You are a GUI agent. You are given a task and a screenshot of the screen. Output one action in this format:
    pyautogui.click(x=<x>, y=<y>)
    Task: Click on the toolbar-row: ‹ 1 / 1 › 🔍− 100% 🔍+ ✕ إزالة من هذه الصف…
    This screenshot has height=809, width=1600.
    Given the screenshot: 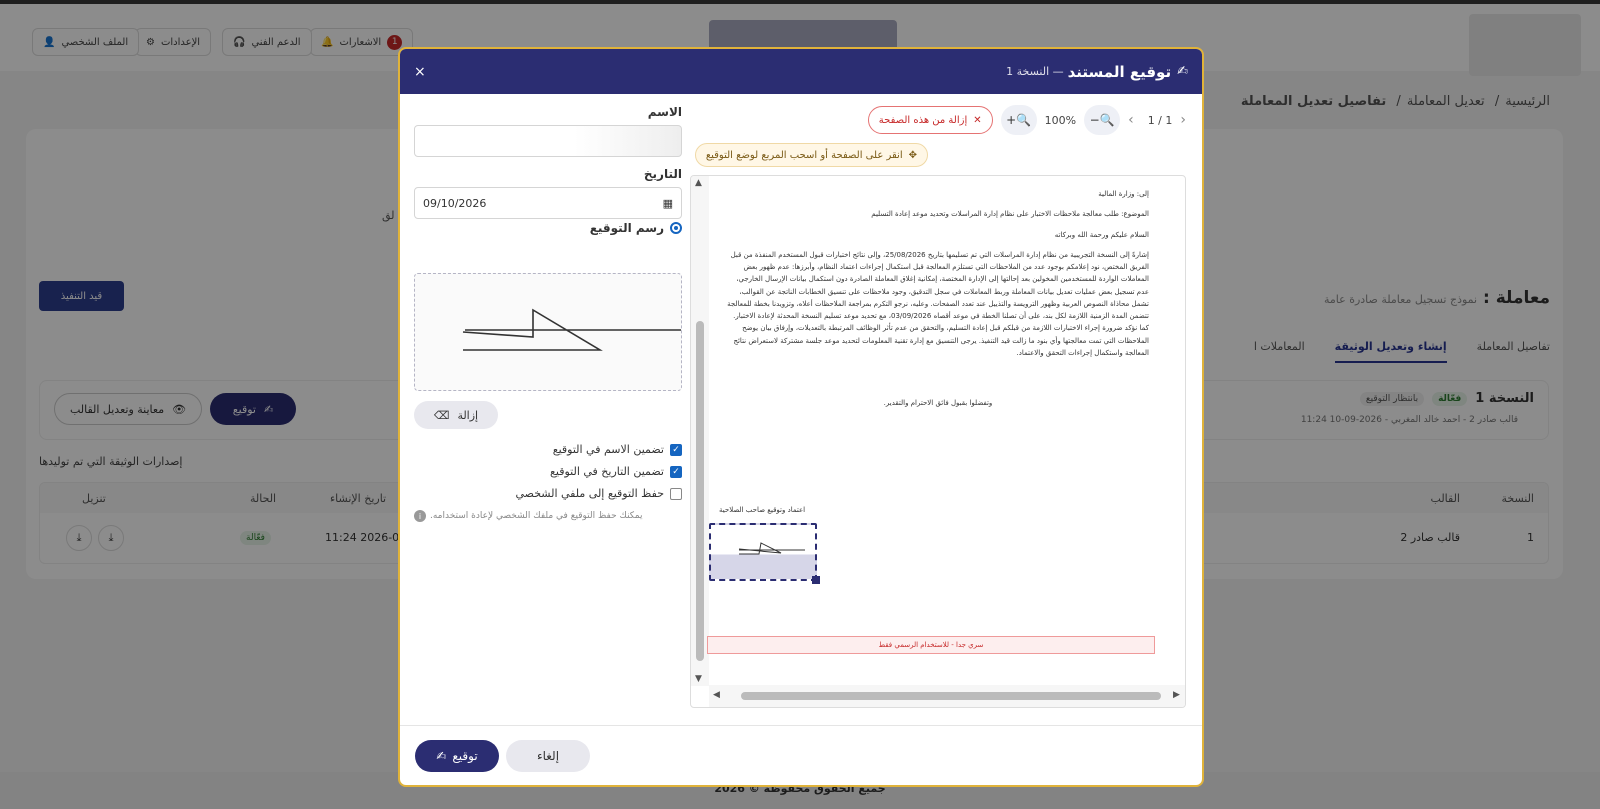 What is the action you would take?
    pyautogui.click(x=938, y=120)
    